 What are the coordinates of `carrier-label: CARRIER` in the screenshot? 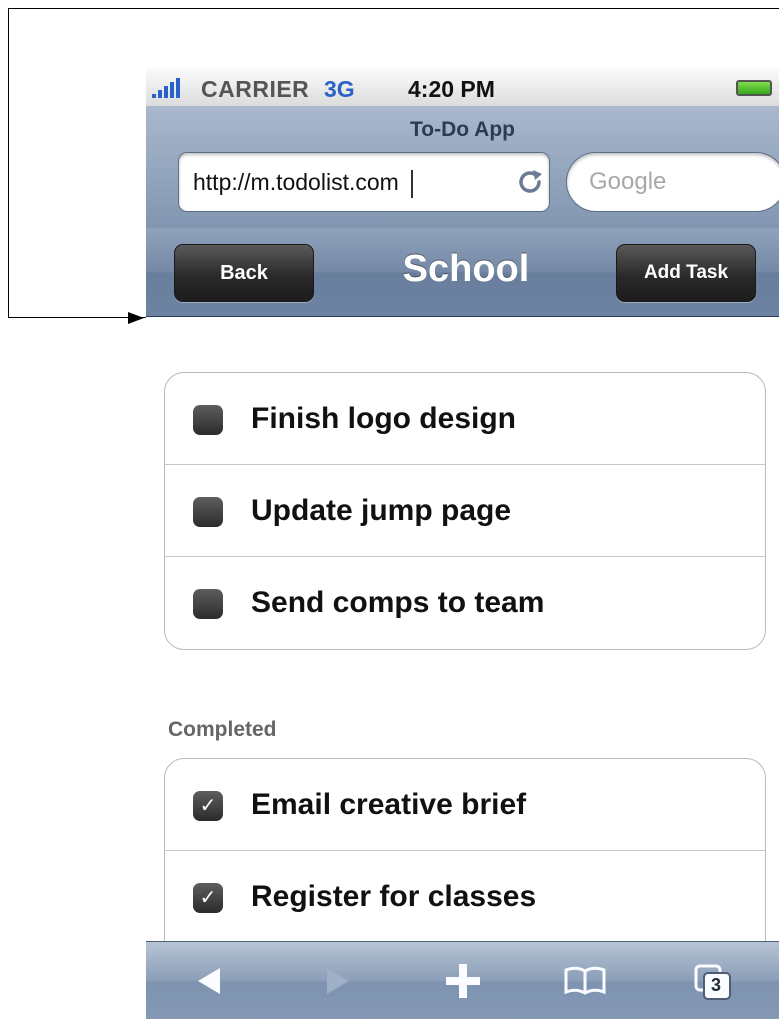 It's located at (255, 89).